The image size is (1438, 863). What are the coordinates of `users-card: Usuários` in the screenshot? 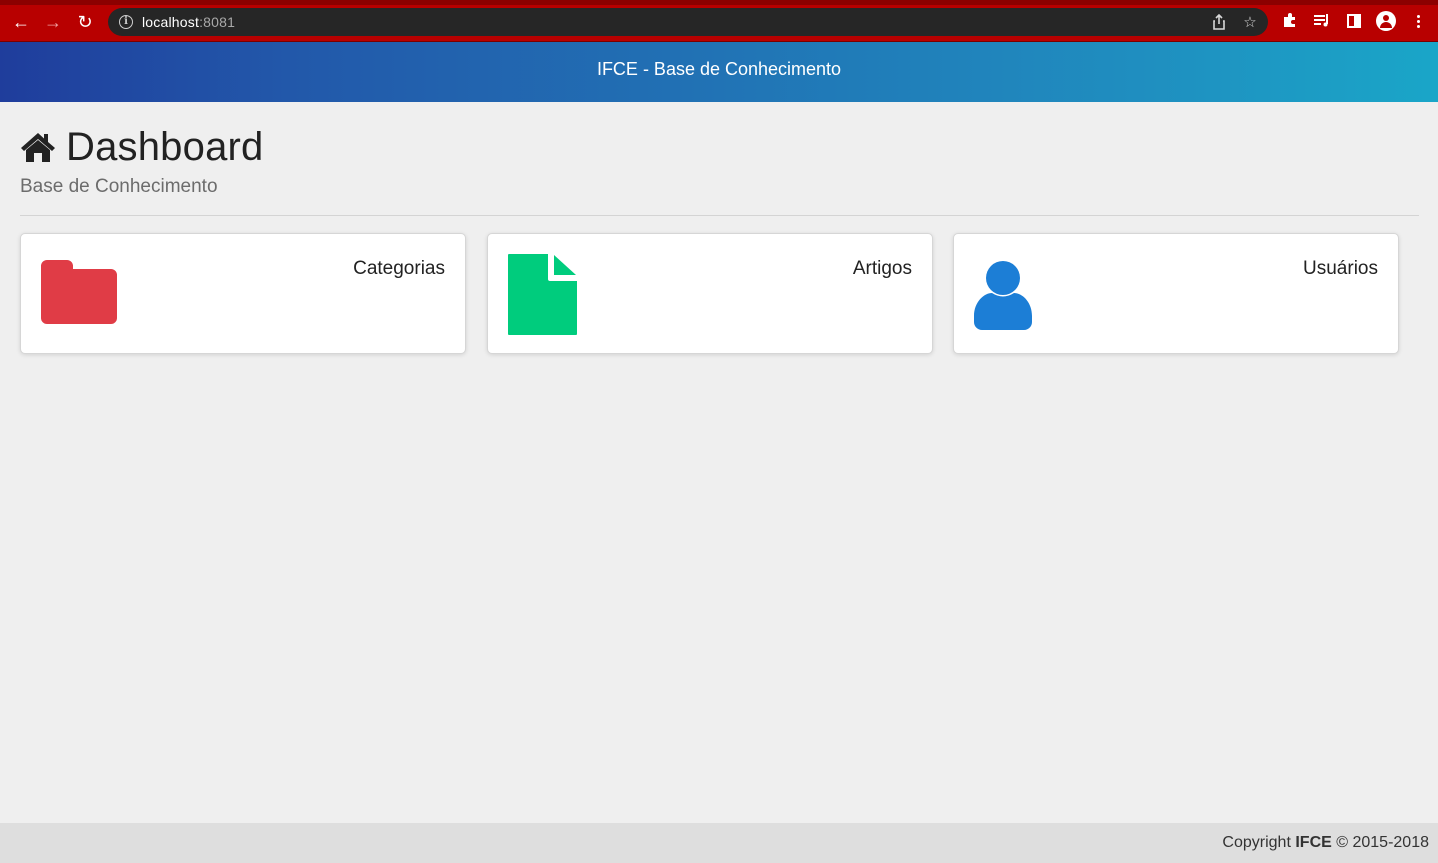 It's located at (1176, 293).